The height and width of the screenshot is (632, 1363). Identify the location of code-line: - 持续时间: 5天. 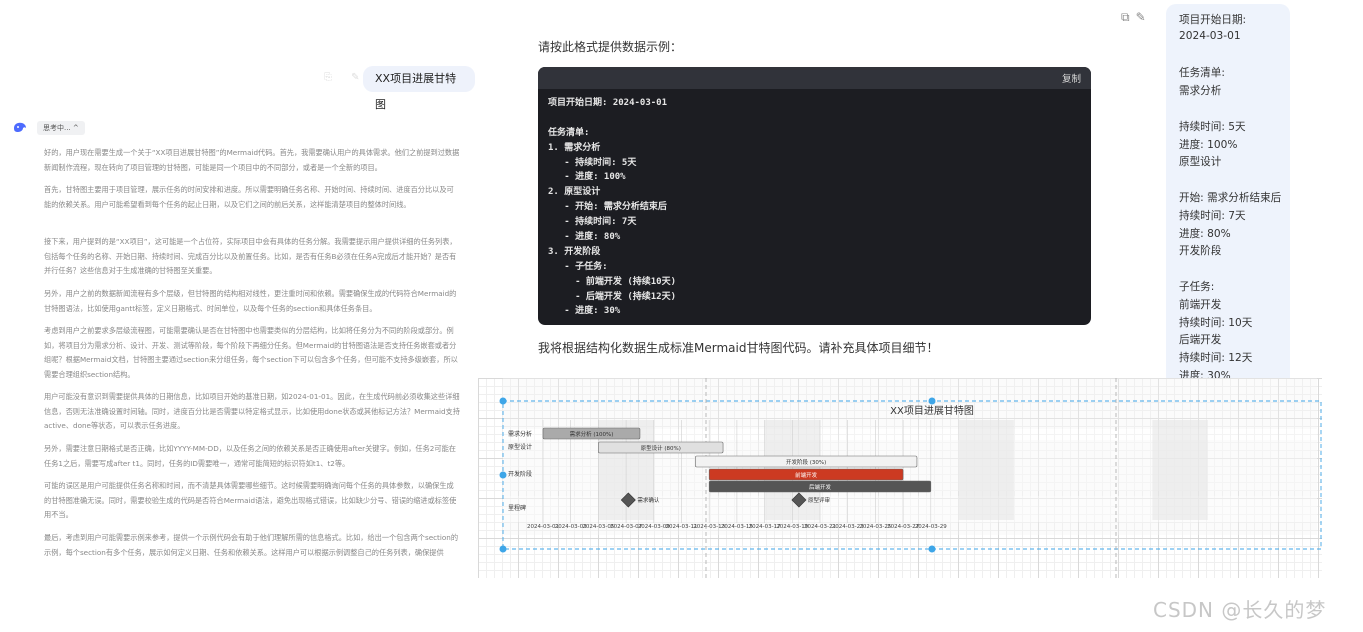
(592, 162).